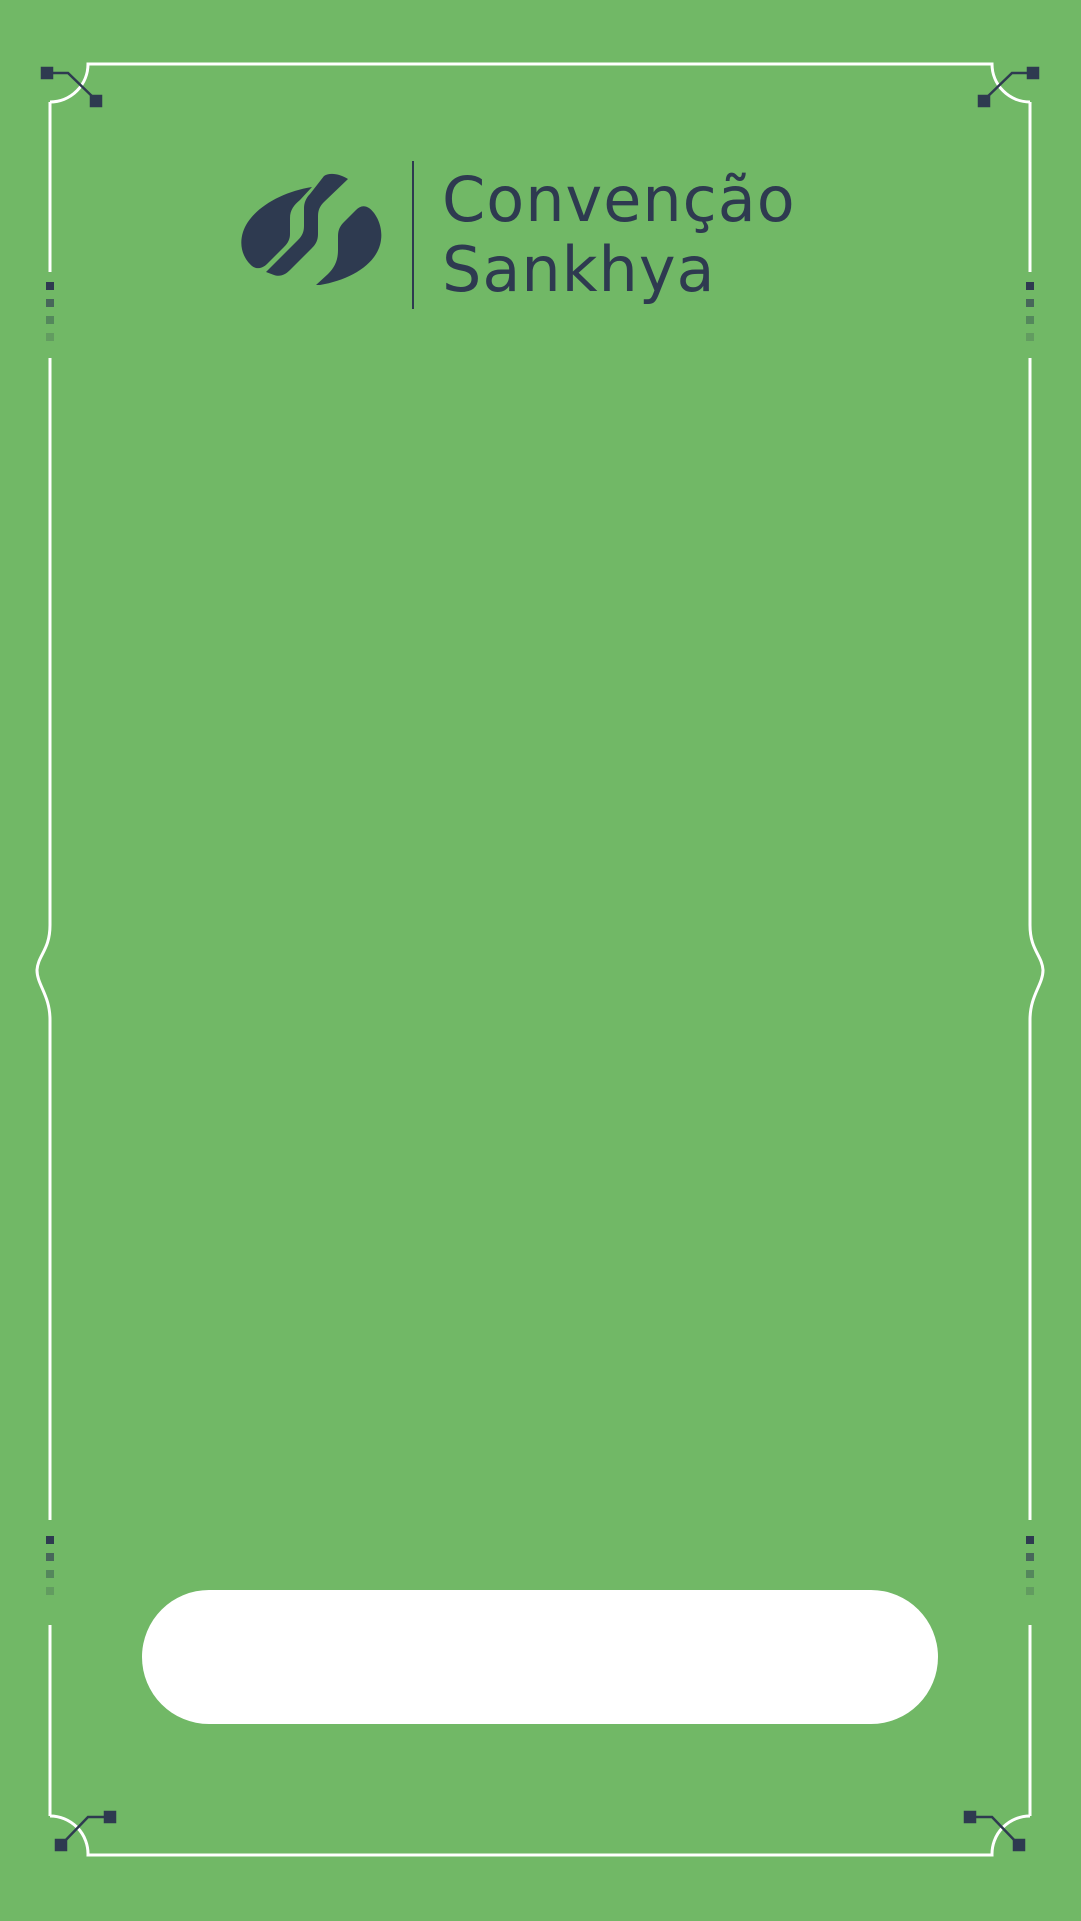 This screenshot has height=1921, width=1081. Describe the element at coordinates (413, 235) in the screenshot. I see `logo-divider` at that location.